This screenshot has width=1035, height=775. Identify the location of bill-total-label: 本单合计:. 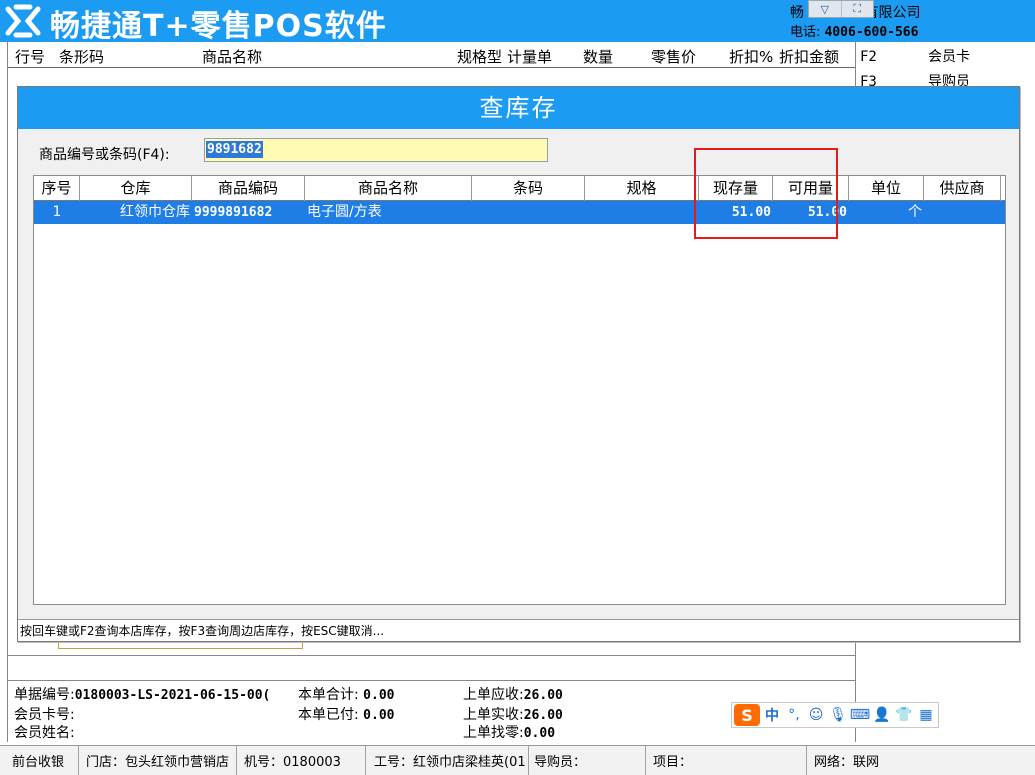
(328, 695).